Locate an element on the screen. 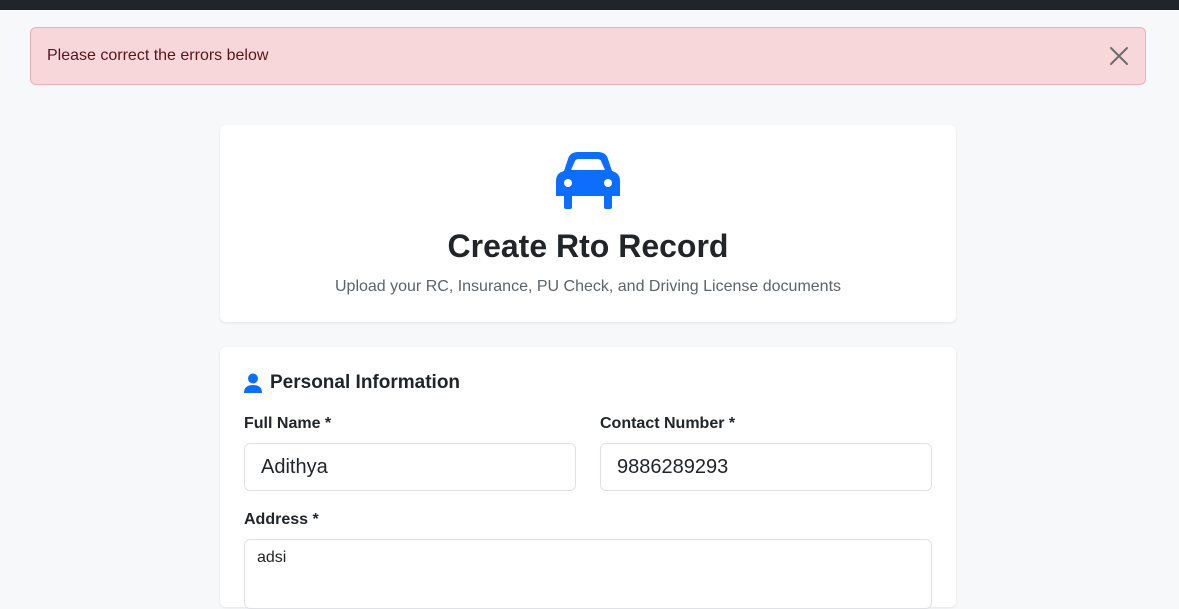 The width and height of the screenshot is (1179, 609). full-name-label: Full Name * is located at coordinates (288, 423).